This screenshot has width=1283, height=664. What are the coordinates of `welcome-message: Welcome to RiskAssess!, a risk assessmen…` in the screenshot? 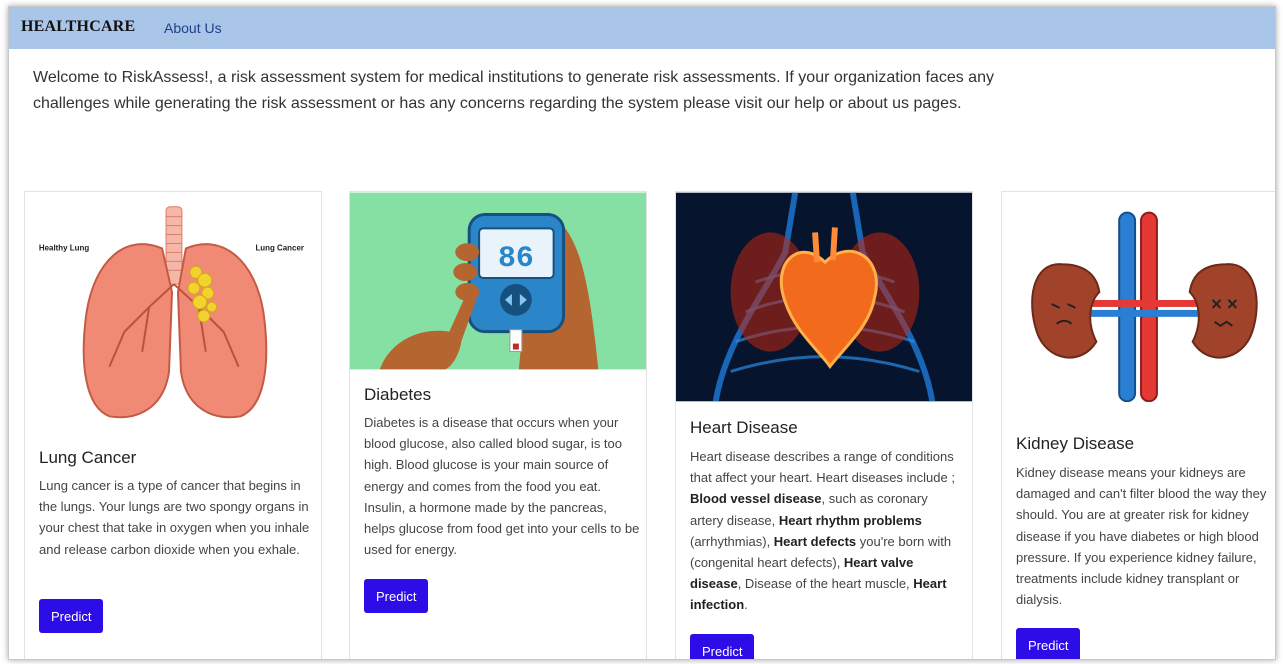 It's located at (513, 90).